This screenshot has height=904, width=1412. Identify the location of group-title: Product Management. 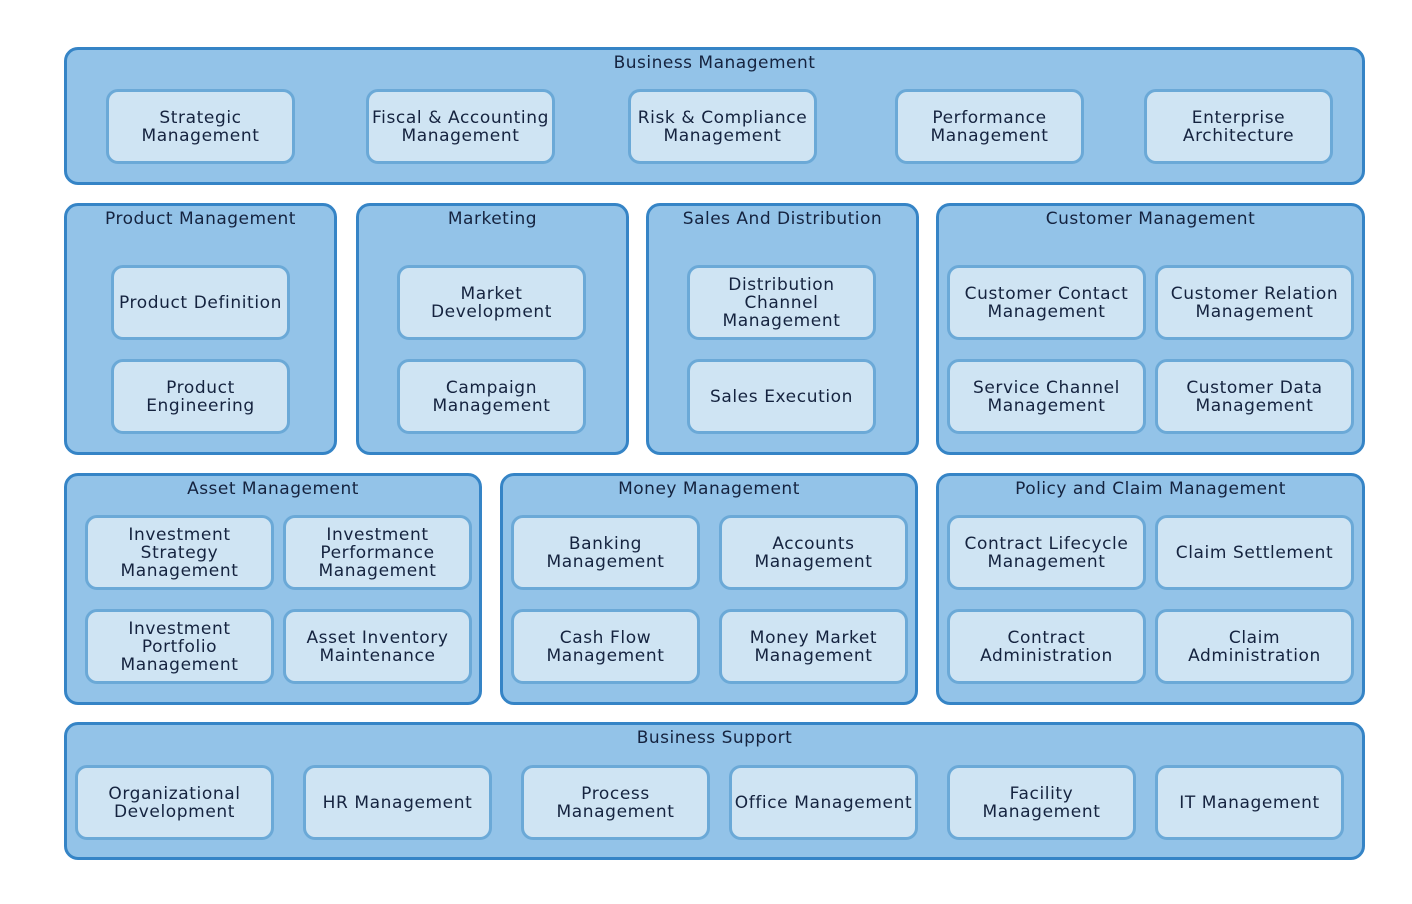
(200, 219).